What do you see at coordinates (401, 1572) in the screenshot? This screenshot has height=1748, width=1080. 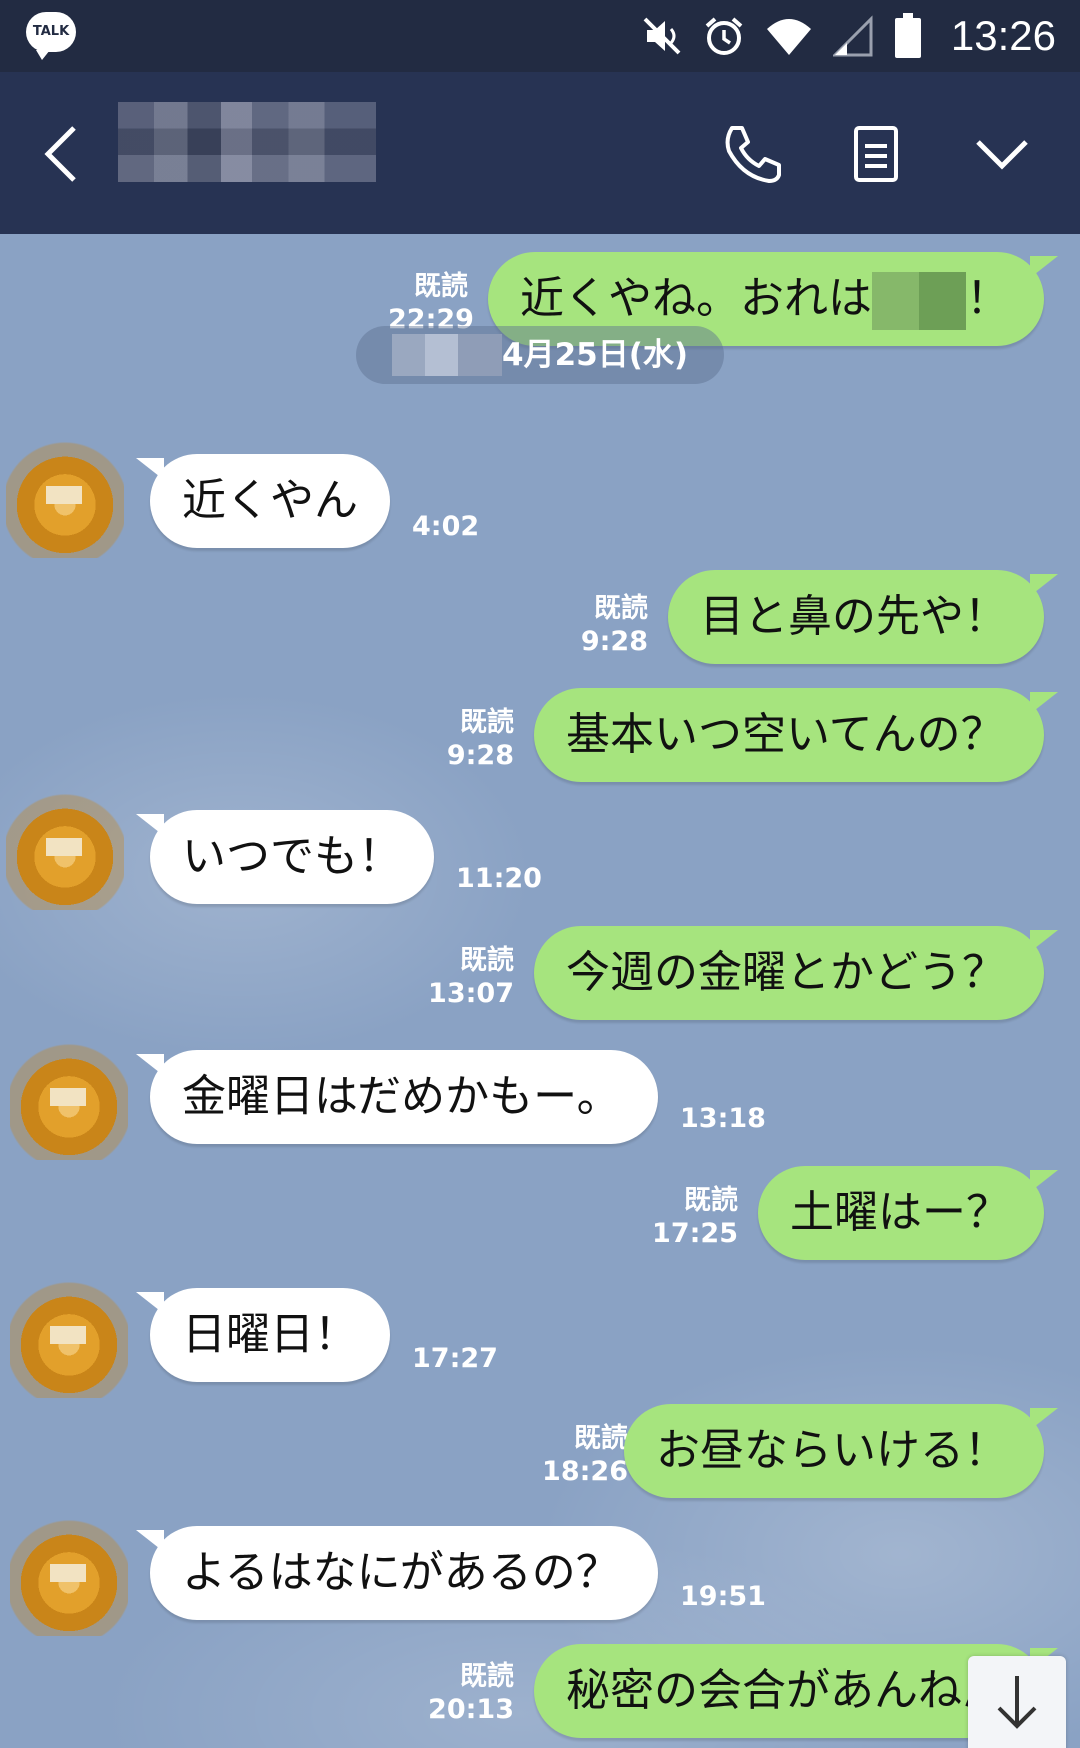 I see `message-text: よるはなにがあるの？` at bounding box center [401, 1572].